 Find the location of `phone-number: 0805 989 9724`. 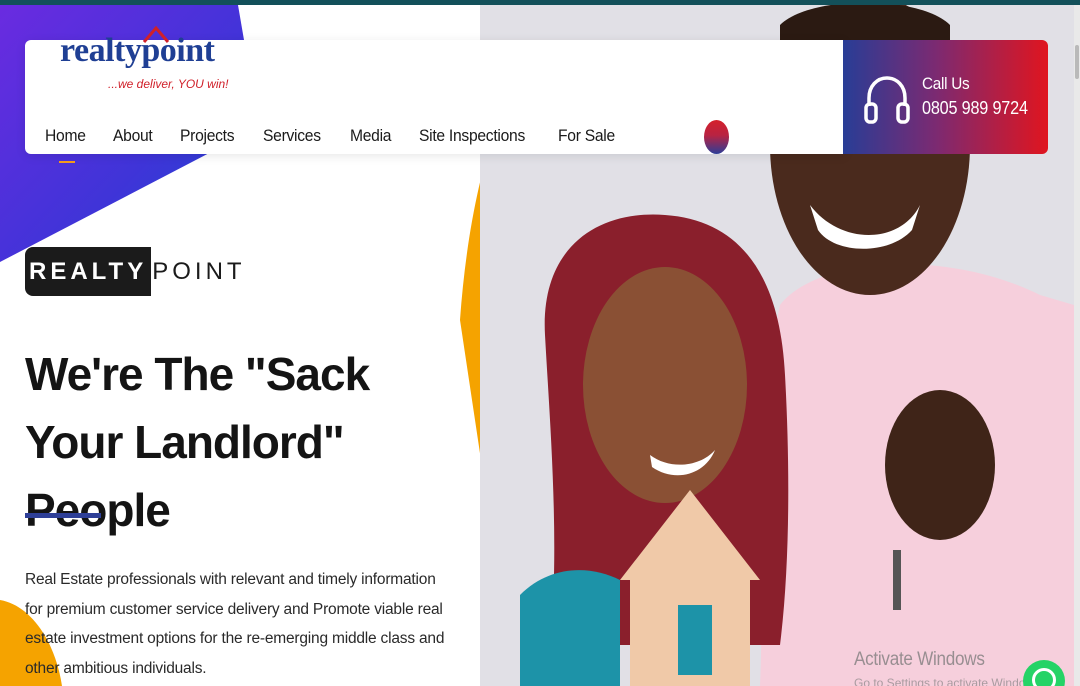

phone-number: 0805 989 9724 is located at coordinates (975, 108).